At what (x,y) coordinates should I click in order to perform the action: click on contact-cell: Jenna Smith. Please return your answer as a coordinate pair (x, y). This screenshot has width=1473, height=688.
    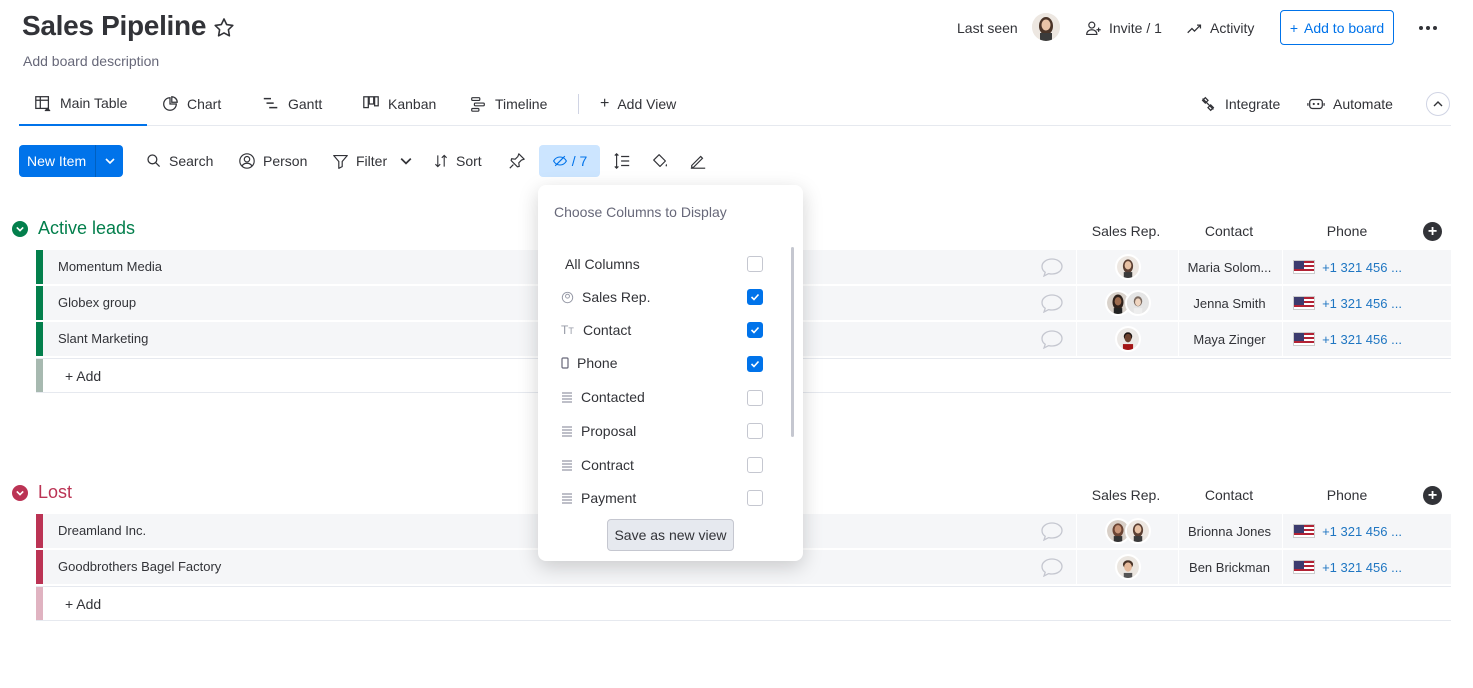
    Looking at the image, I should click on (1229, 303).